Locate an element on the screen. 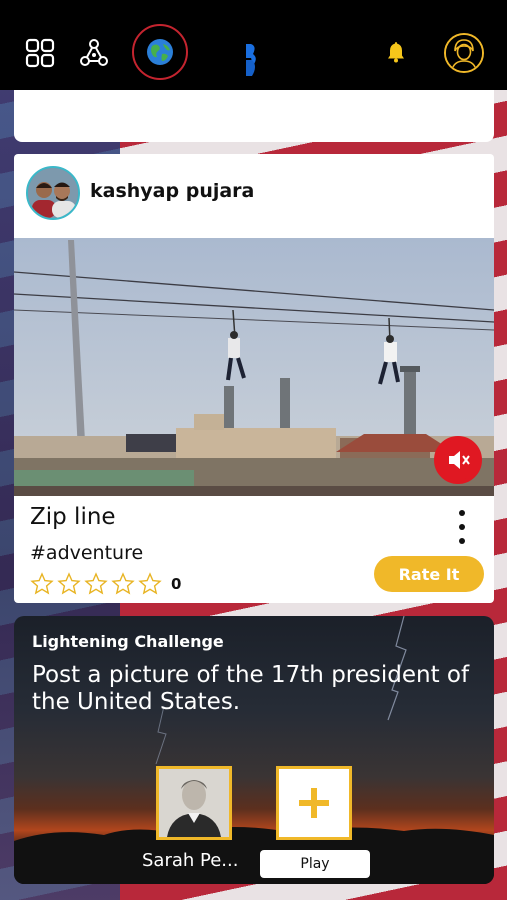  vertical-dots-icon is located at coordinates (462, 527).